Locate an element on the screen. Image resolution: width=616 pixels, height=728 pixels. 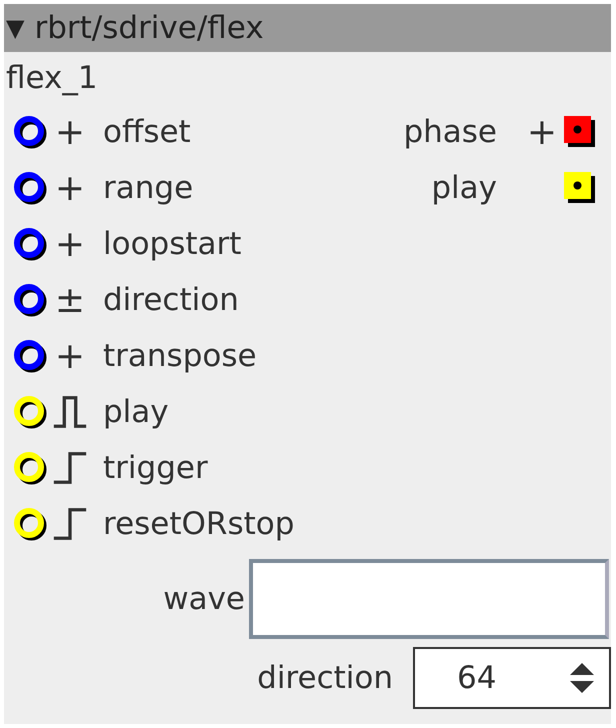
collapse-toggle: ▼ is located at coordinates (15, 28).